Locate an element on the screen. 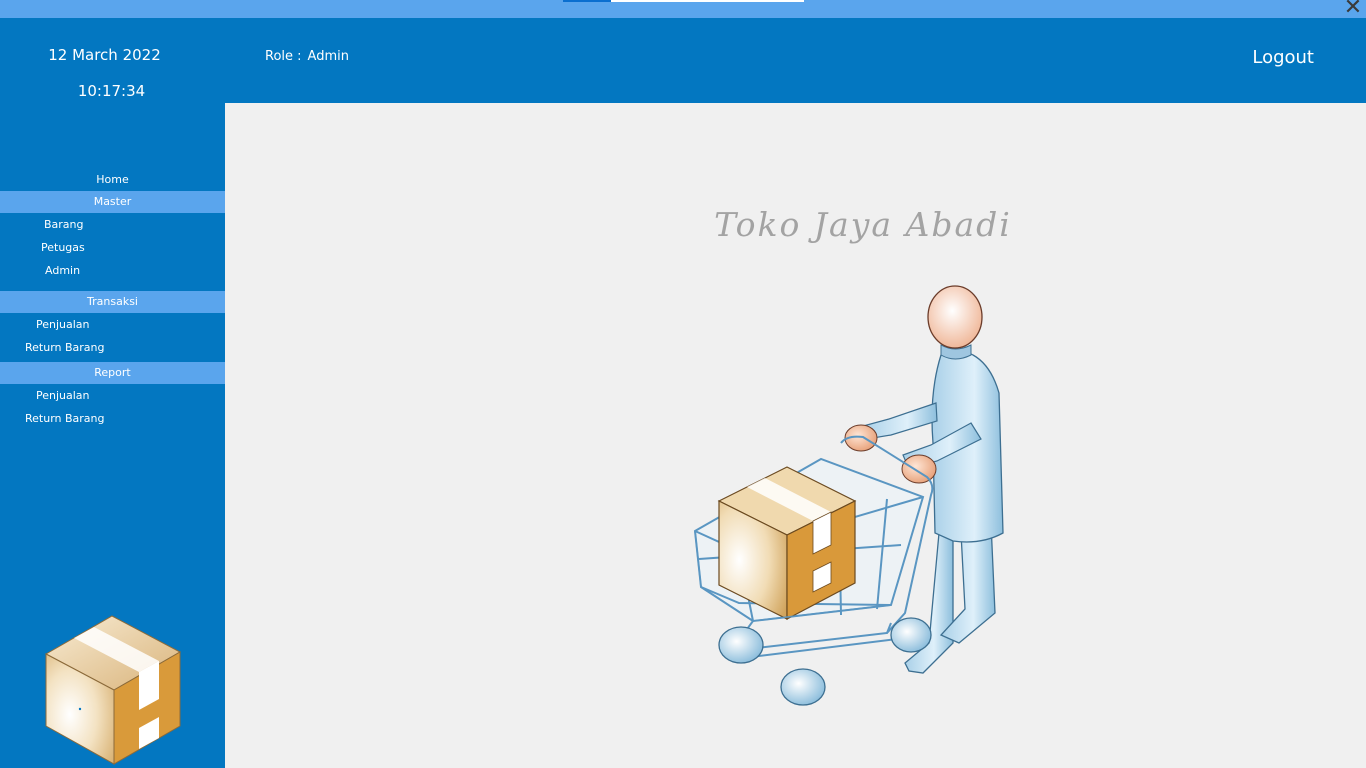 The image size is (1366, 768). sidebar-item-admin: Admin is located at coordinates (112, 271).